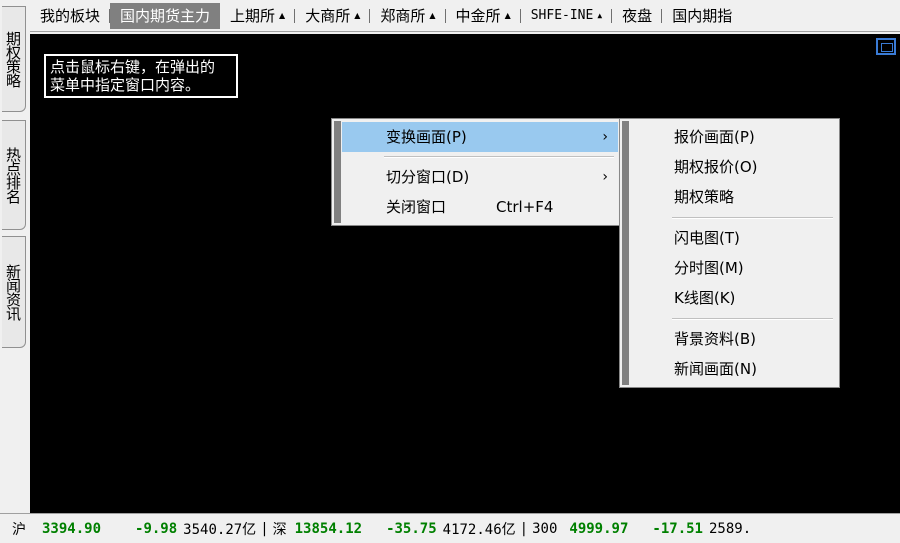 Image resolution: width=900 pixels, height=543 pixels. I want to click on side-tab-hot-ranking: 热点排名, so click(14, 175).